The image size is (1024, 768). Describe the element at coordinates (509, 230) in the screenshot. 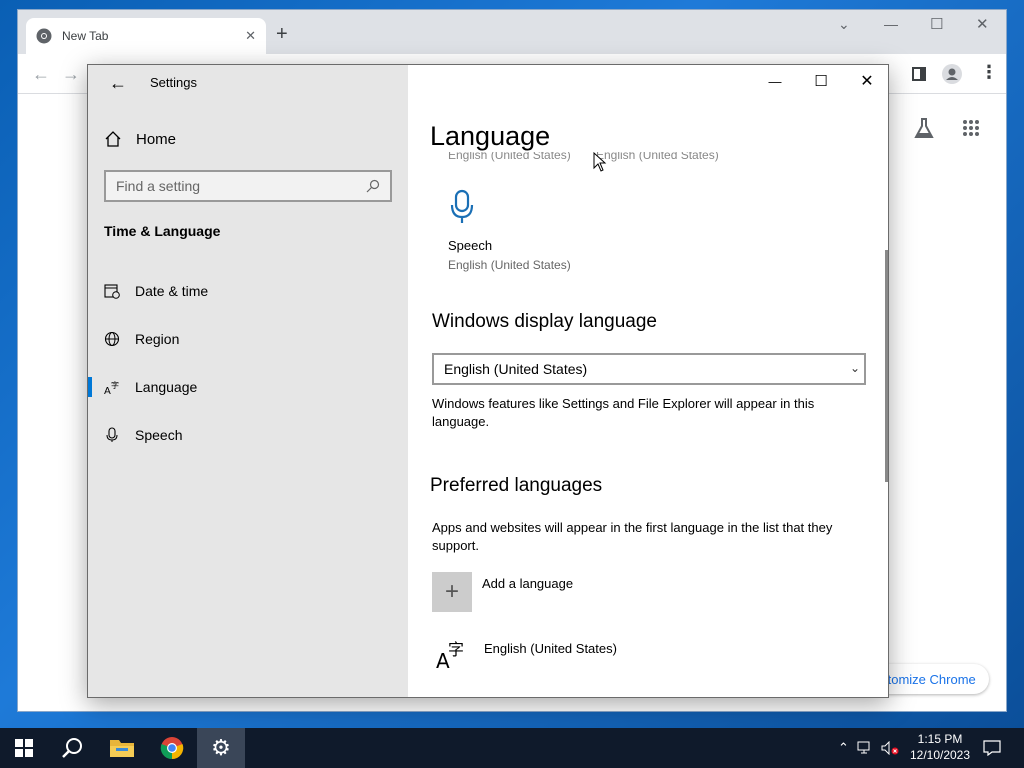

I see `speech-tile: Speech English (United States)` at that location.